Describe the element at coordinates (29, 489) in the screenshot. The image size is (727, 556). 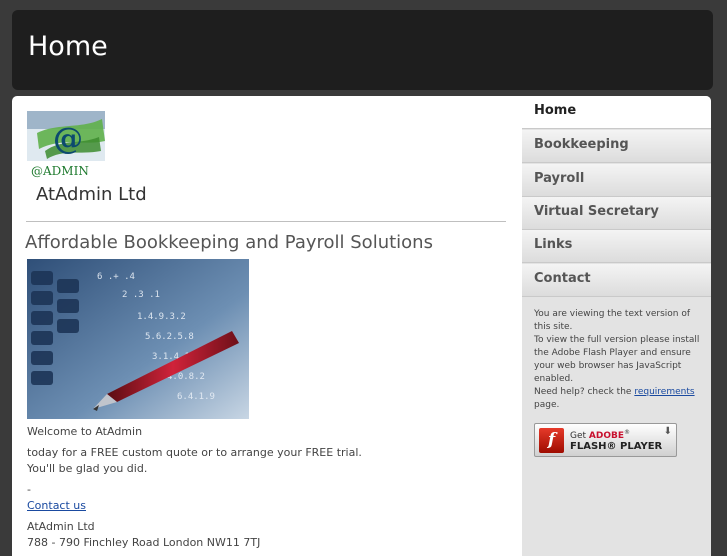
I see `dash-text: -` at that location.